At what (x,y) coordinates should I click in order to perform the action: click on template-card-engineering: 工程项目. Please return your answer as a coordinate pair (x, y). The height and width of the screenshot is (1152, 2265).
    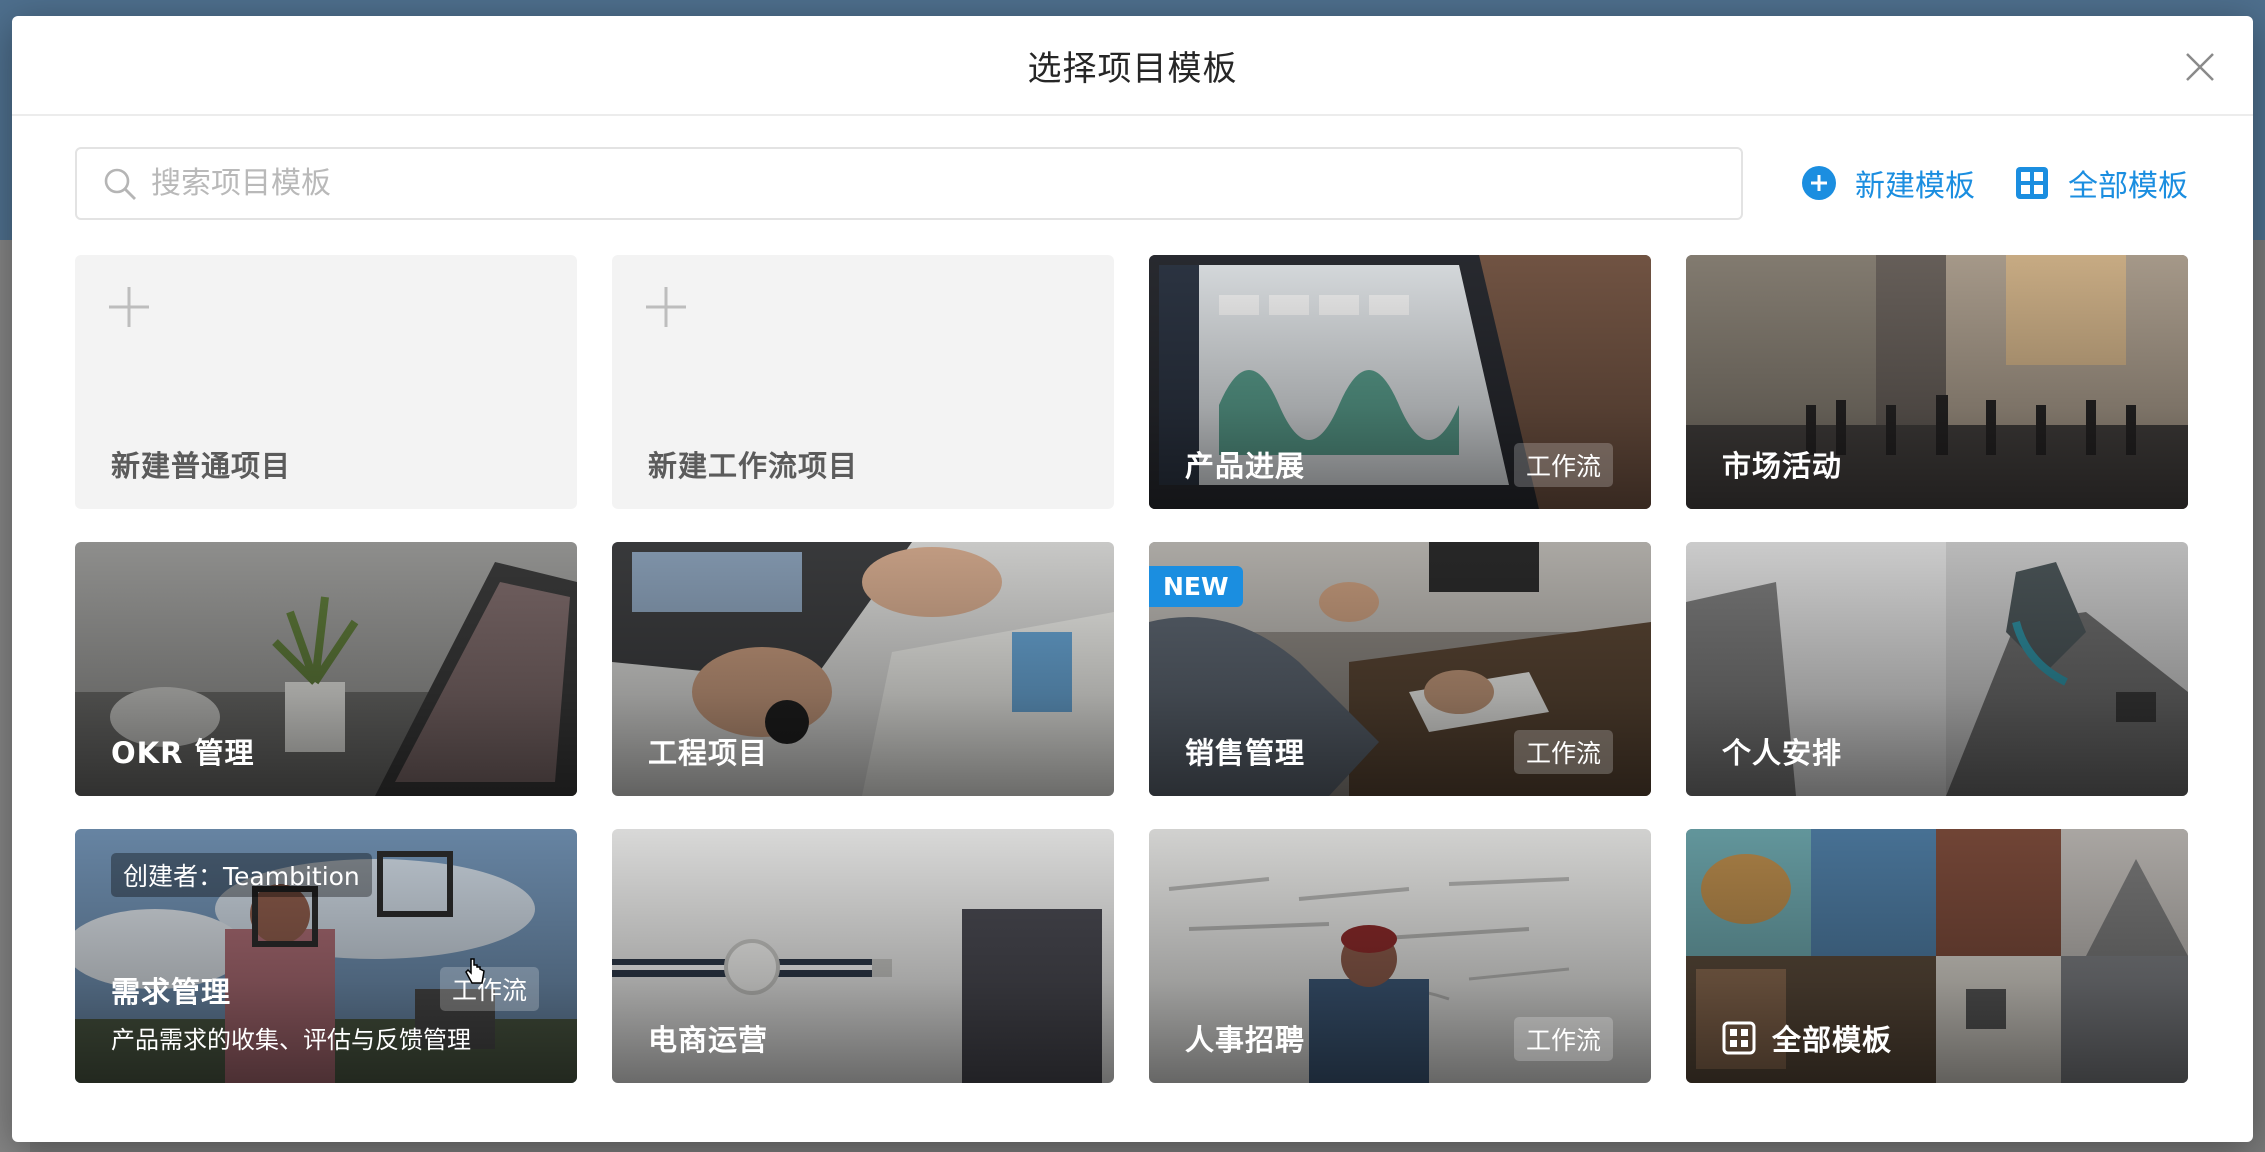
    Looking at the image, I should click on (863, 669).